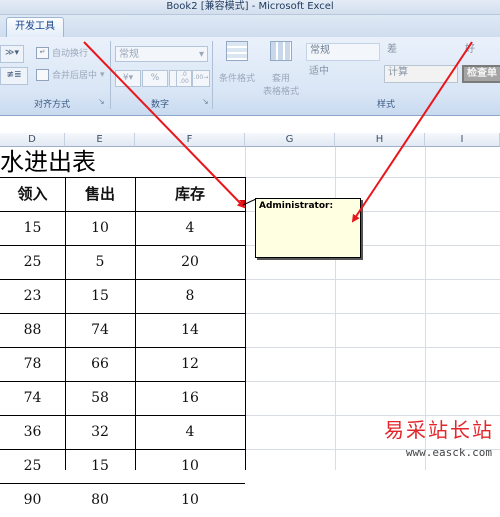 This screenshot has height=517, width=500. I want to click on watermark-logo: 易采站长站, so click(439, 430).